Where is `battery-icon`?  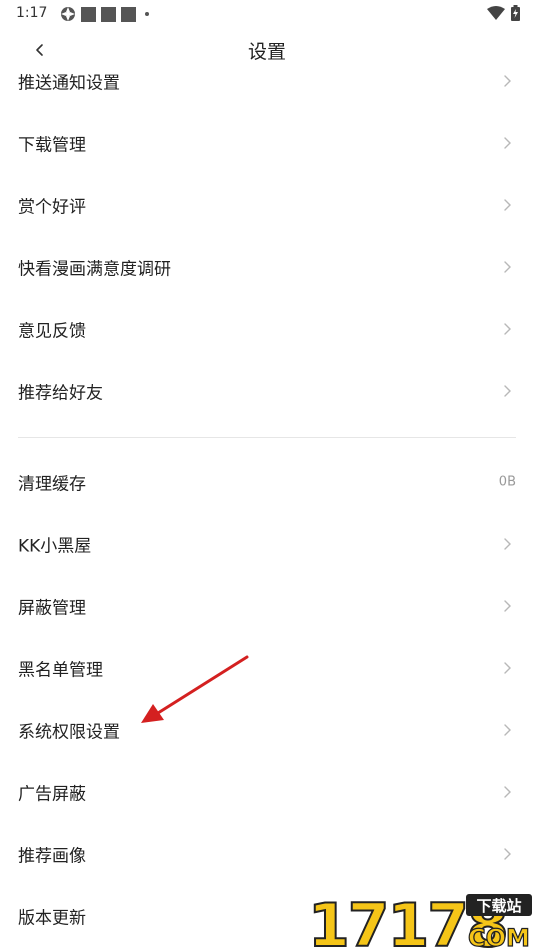 battery-icon is located at coordinates (515, 13).